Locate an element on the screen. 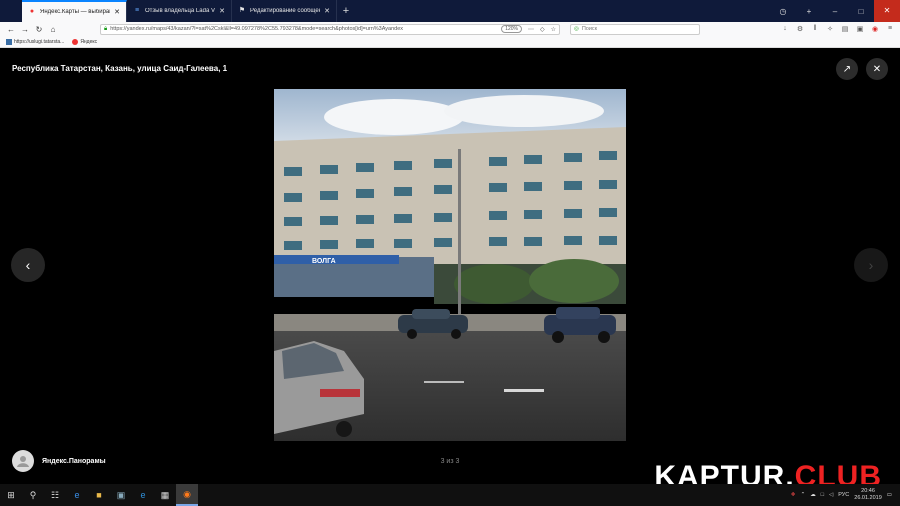  pocket-icon: ◇ is located at coordinates (542, 29).